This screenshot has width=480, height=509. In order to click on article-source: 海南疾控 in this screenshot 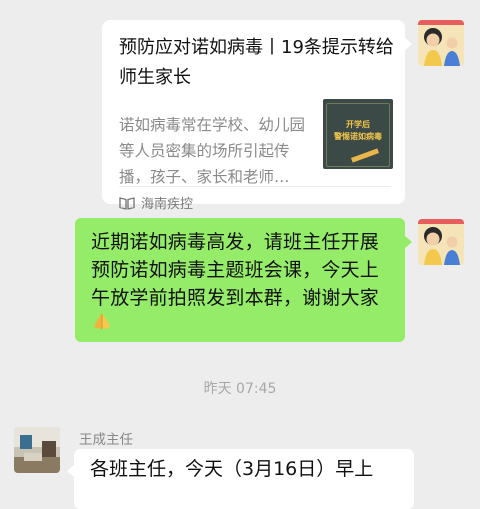, I will do `click(156, 202)`.